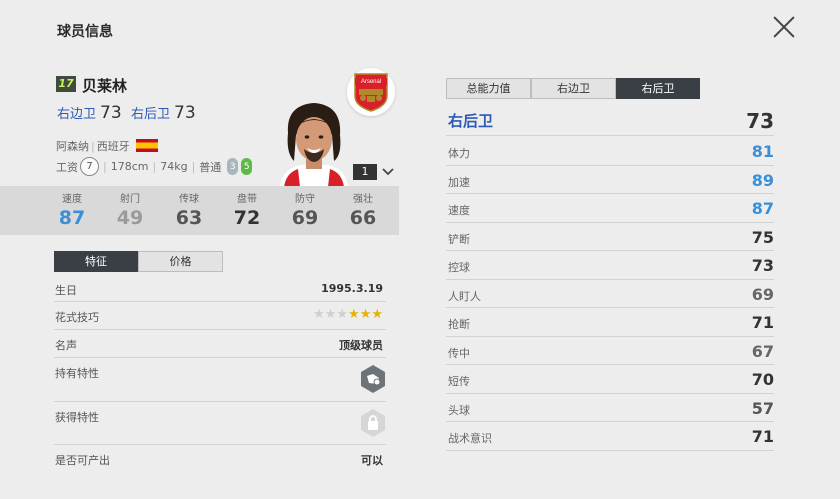  I want to click on club-badge-text: Arsenal, so click(371, 82).